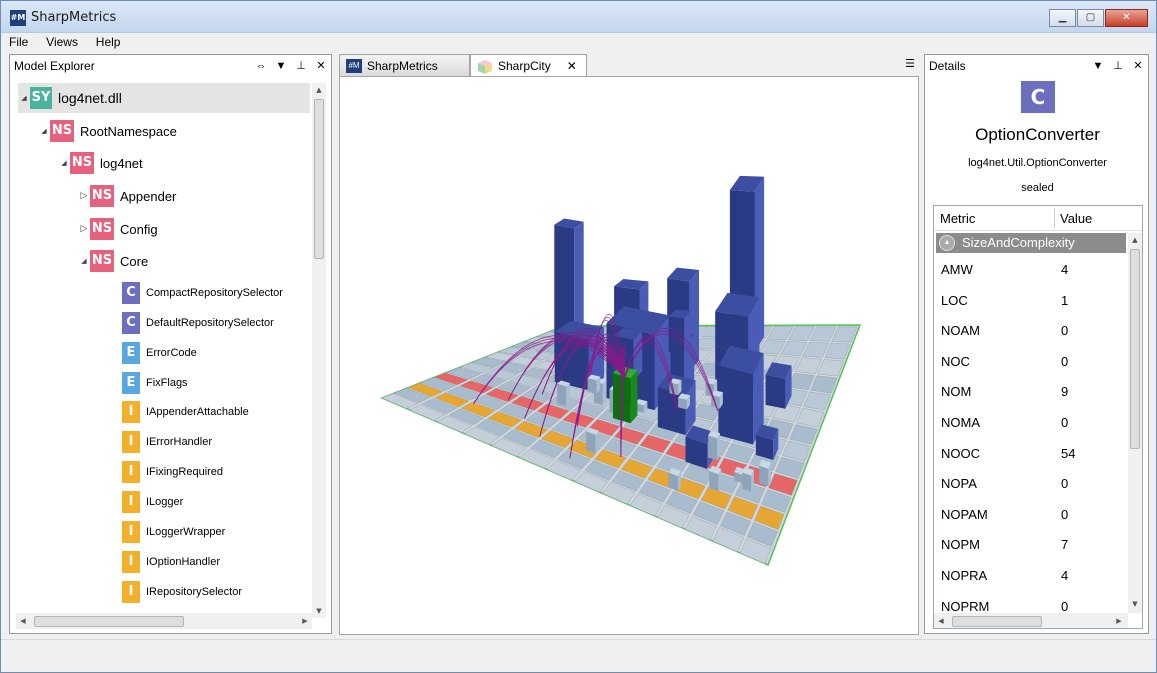 The image size is (1157, 673). I want to click on tab-sharpcity: SharpCity ✕, so click(528, 65).